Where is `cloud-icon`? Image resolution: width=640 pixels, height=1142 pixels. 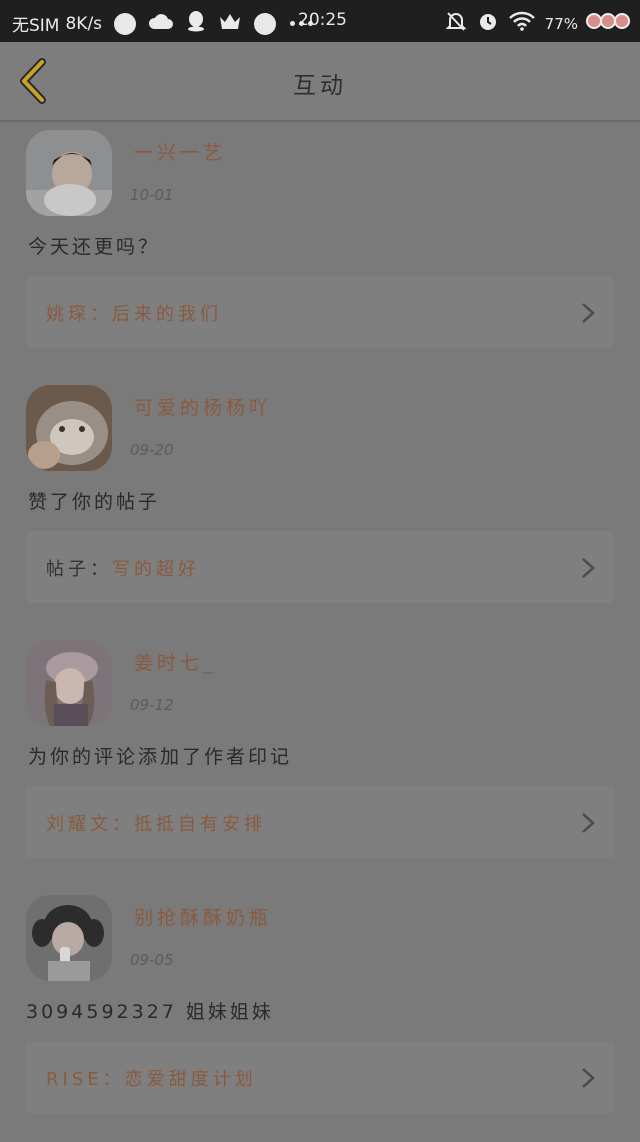
cloud-icon is located at coordinates (161, 23).